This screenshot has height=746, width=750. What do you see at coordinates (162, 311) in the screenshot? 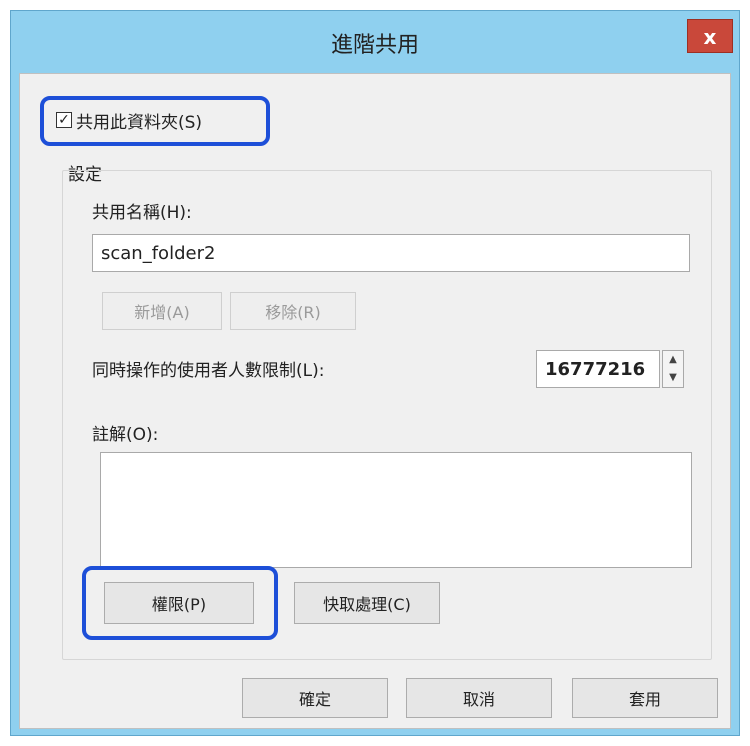
I see `add-button: 新增(A)` at bounding box center [162, 311].